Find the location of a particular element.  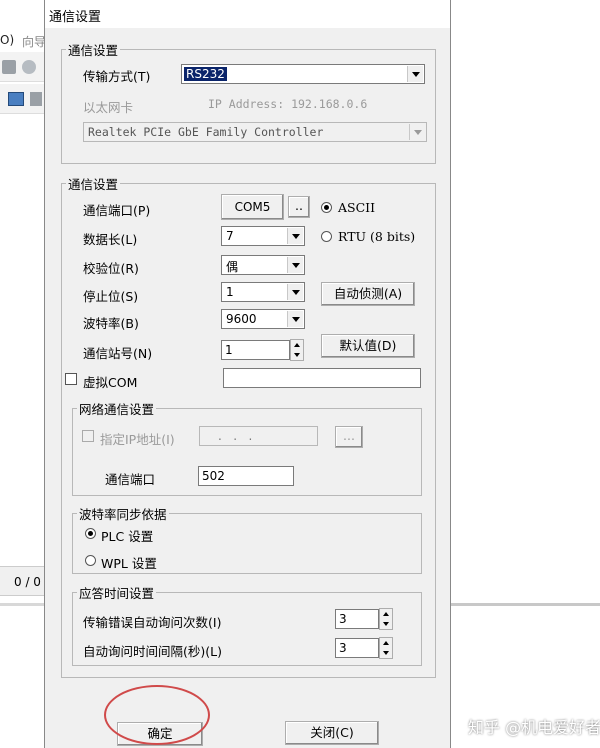

virtual-com-label: 虚拟COM is located at coordinates (110, 382).